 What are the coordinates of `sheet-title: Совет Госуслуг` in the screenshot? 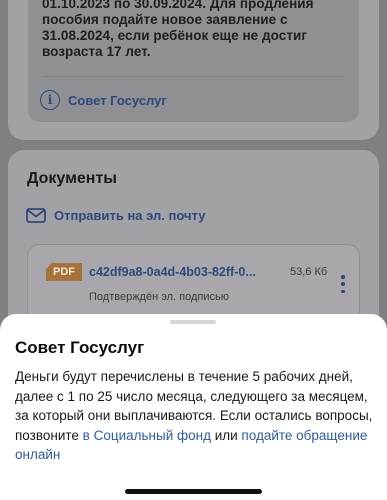 It's located at (80, 347).